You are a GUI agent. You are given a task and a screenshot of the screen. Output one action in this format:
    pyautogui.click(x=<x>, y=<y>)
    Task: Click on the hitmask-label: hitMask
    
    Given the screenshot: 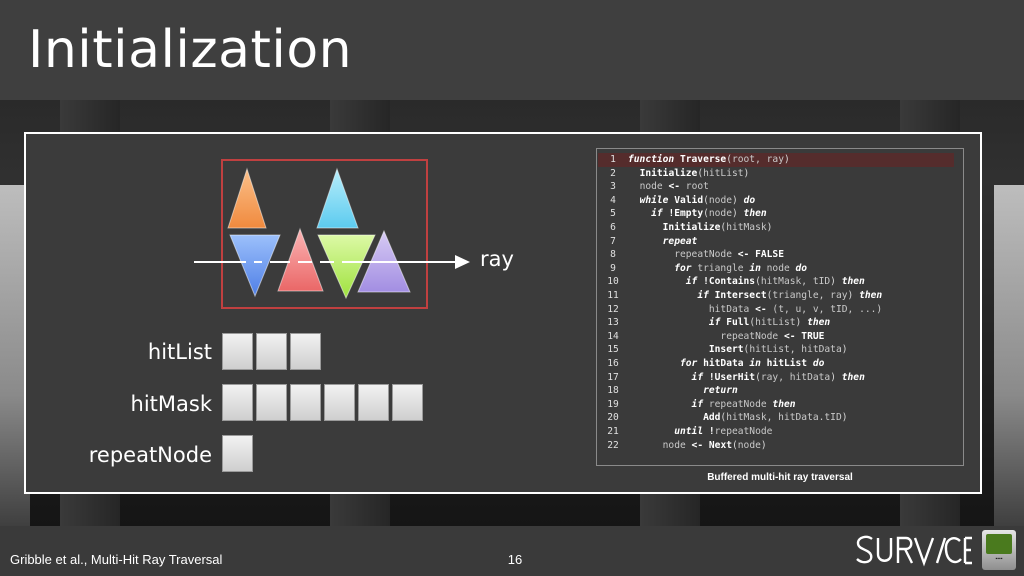 What is the action you would take?
    pyautogui.click(x=171, y=404)
    